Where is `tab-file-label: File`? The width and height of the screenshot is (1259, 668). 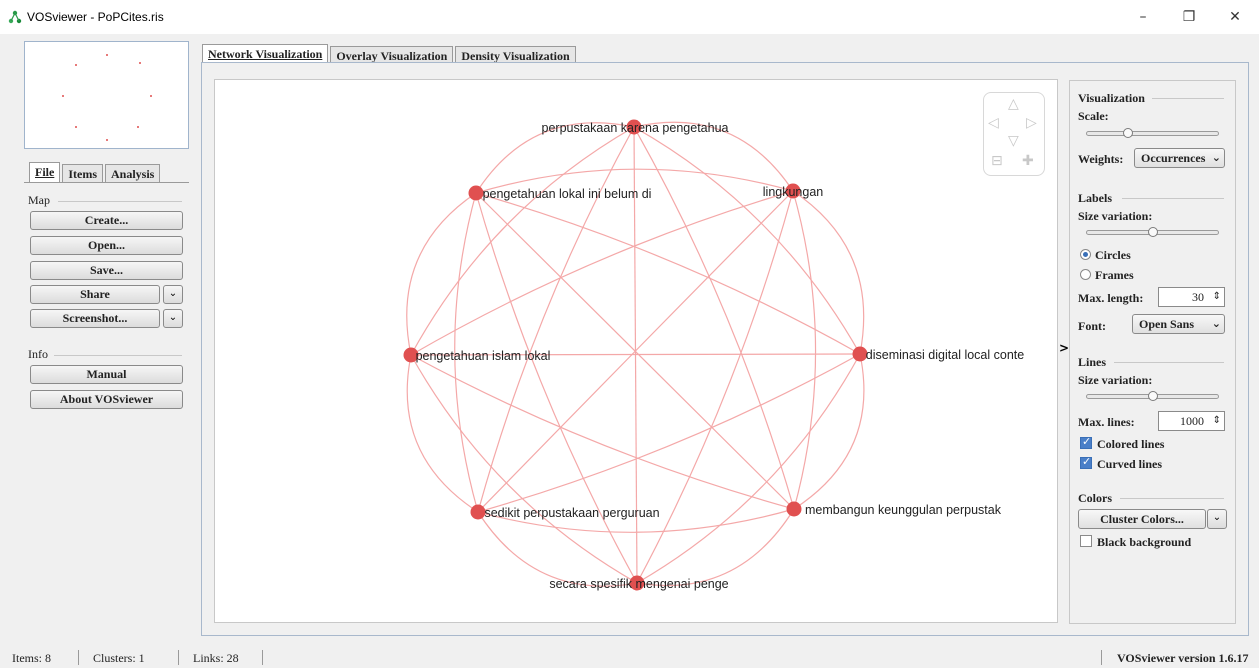
tab-file-label: File is located at coordinates (45, 172).